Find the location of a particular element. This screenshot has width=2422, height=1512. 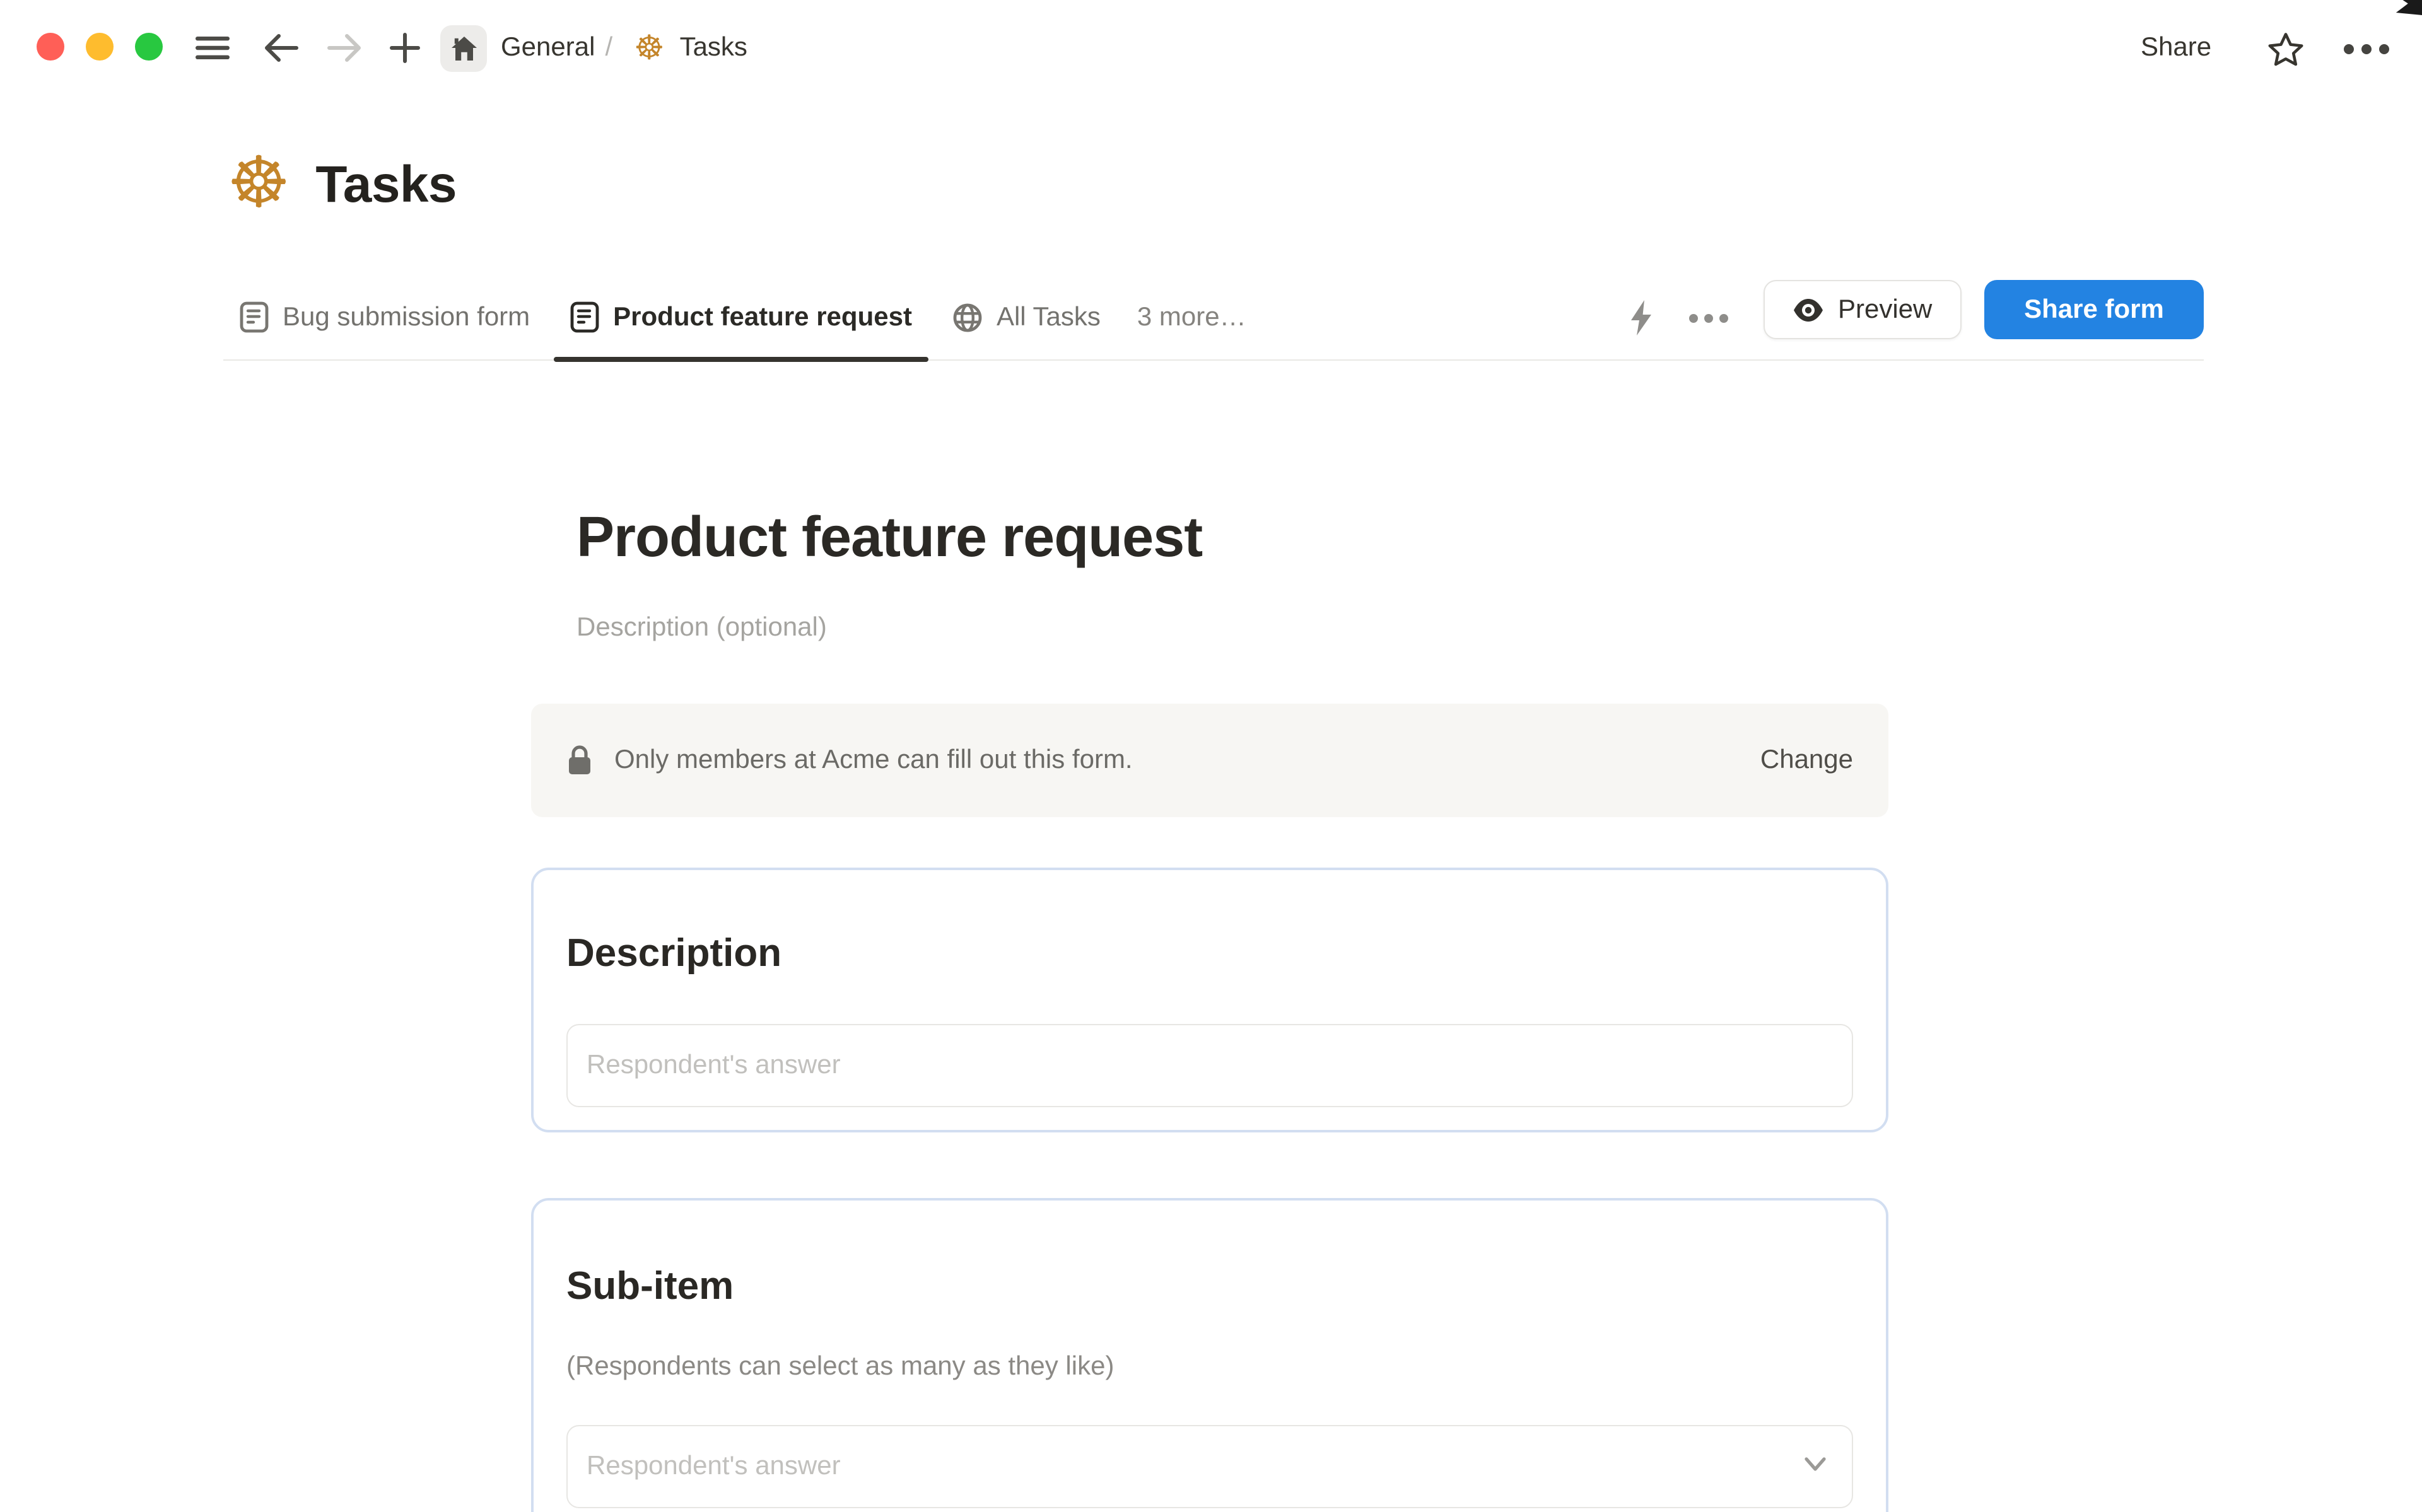

favorite-button is located at coordinates (2285, 49).